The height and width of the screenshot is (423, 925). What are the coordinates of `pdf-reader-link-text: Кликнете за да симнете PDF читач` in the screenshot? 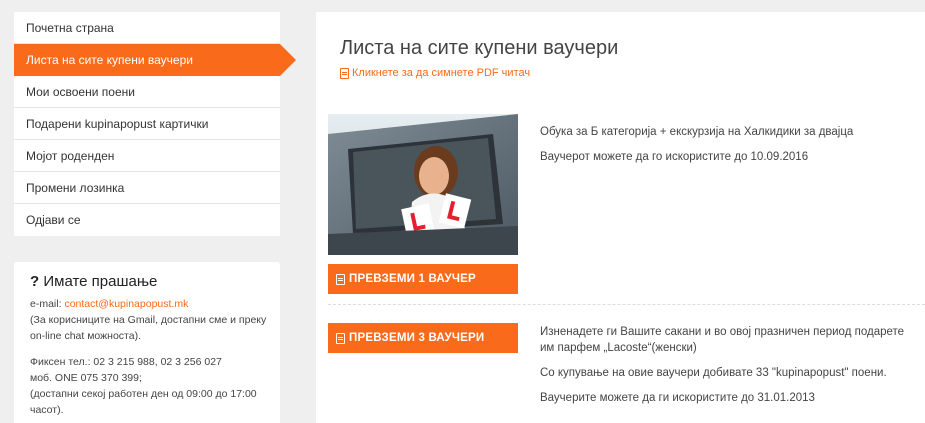 It's located at (441, 73).